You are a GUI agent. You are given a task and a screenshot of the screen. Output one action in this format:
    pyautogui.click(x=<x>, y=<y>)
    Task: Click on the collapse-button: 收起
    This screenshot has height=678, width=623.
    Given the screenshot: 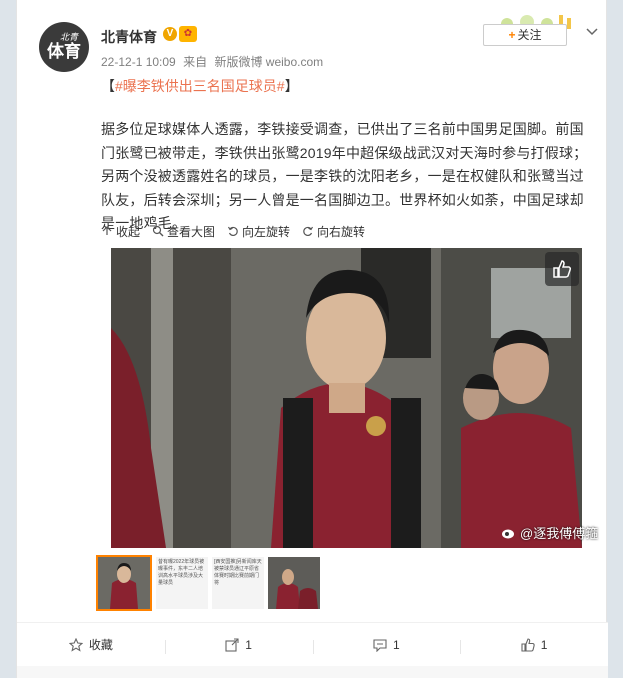 What is the action you would take?
    pyautogui.click(x=120, y=231)
    